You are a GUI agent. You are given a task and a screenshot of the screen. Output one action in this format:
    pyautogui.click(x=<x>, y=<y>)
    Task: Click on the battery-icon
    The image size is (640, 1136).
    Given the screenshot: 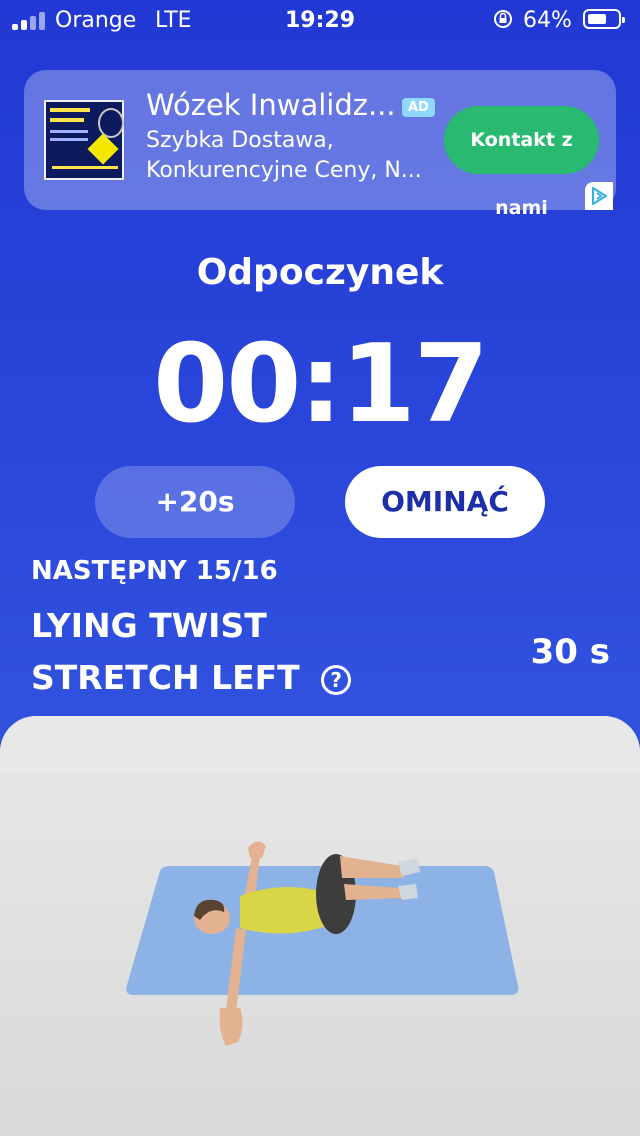 What is the action you would take?
    pyautogui.click(x=604, y=19)
    